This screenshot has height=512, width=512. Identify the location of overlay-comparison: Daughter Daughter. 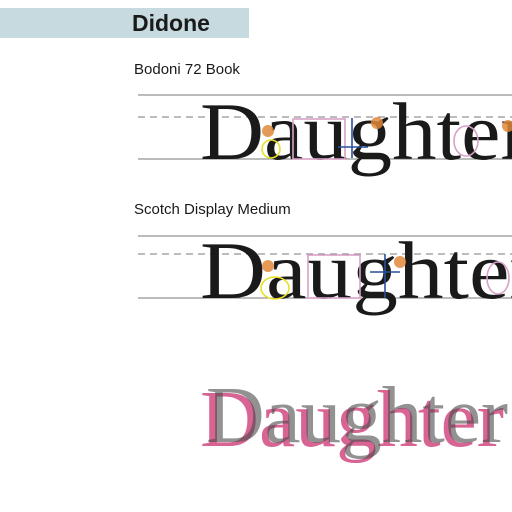
(354, 418).